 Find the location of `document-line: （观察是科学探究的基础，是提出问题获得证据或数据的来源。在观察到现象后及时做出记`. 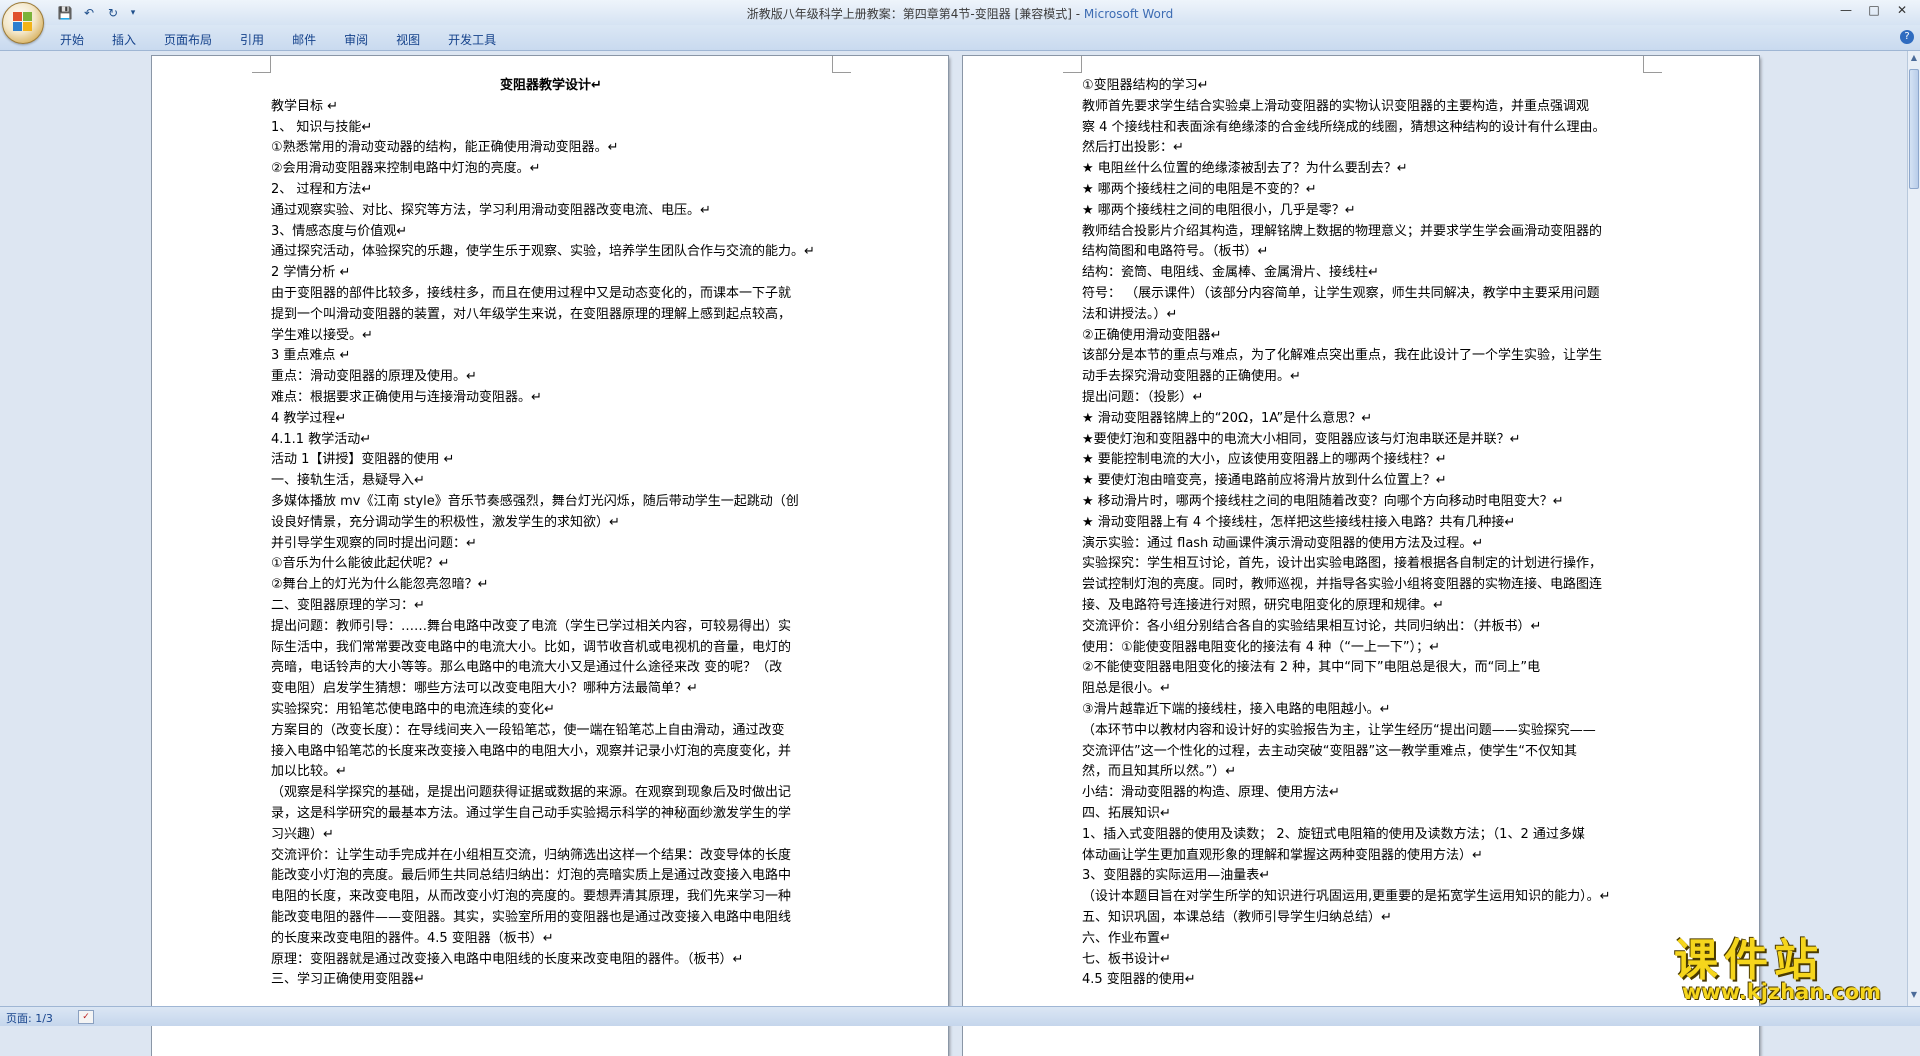

document-line: （观察是科学探究的基础，是提出问题获得证据或数据的来源。在观察到现象后及时做出记 is located at coordinates (531, 793).